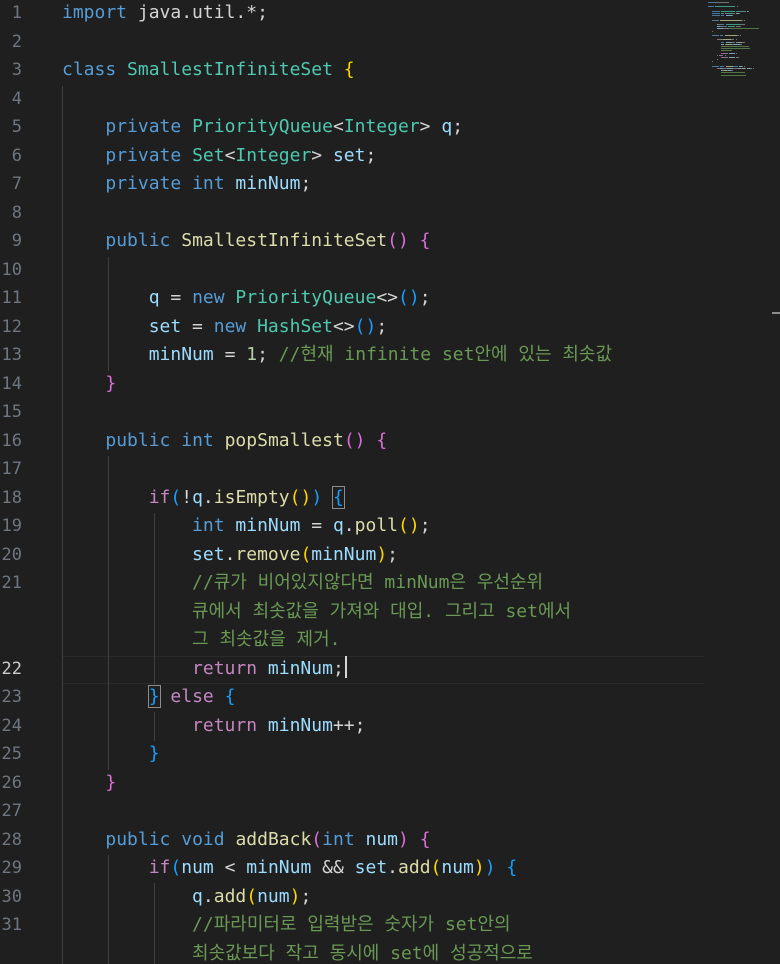  Describe the element at coordinates (11, 412) in the screenshot. I see `line-number: 15` at that location.